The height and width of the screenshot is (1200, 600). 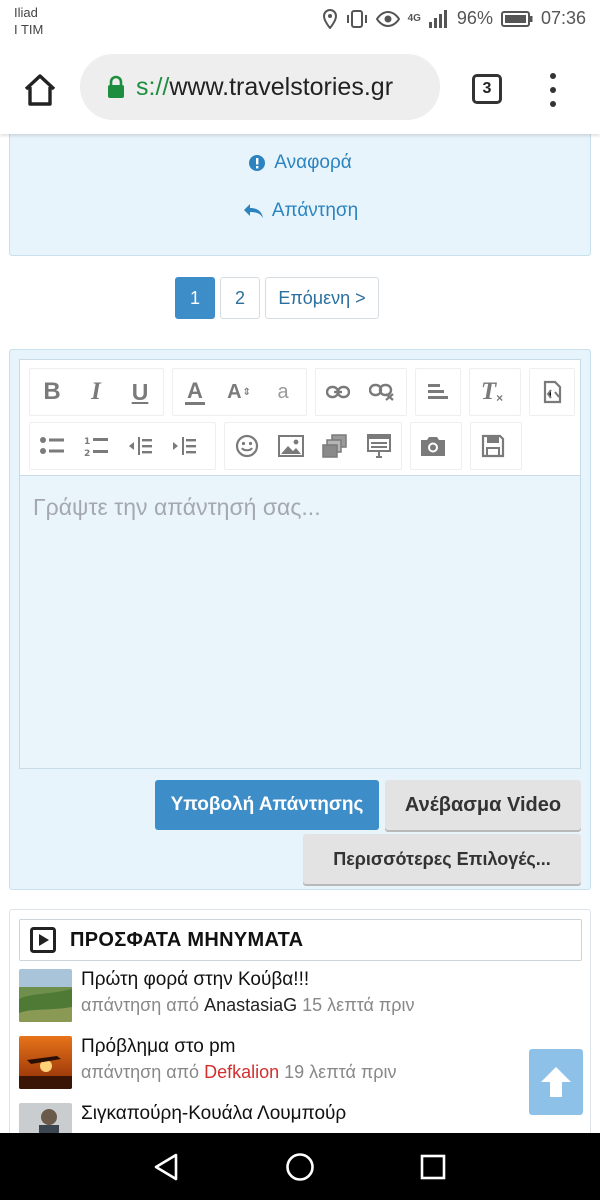 I want to click on address-bar: s://www.travelstories.gr, so click(x=260, y=87).